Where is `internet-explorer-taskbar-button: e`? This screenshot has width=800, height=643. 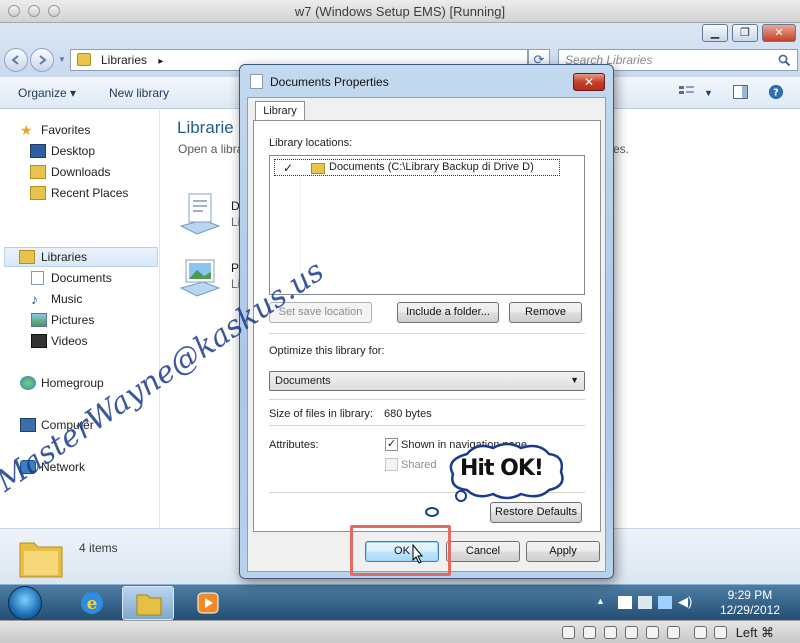
internet-explorer-taskbar-button: e is located at coordinates (92, 603).